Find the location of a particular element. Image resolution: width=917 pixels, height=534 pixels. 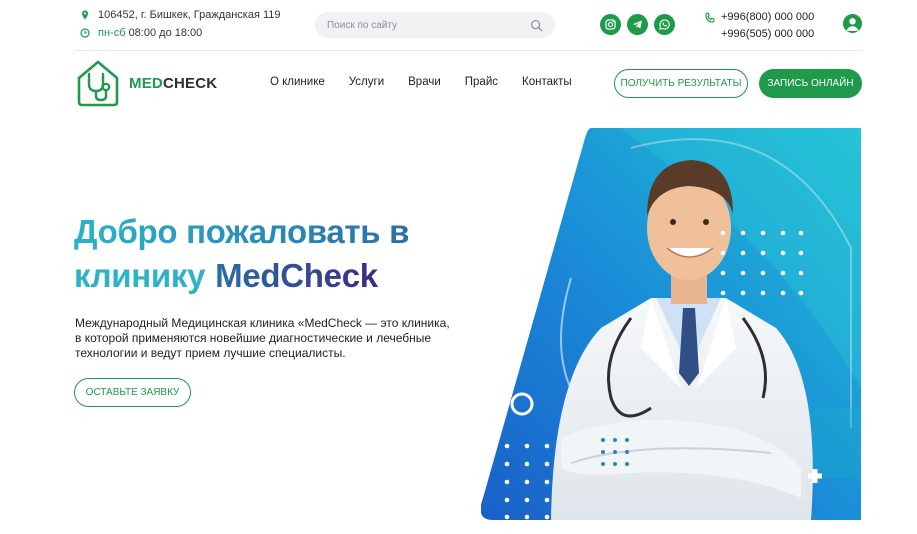

nav-item-services: Услуги is located at coordinates (366, 82).